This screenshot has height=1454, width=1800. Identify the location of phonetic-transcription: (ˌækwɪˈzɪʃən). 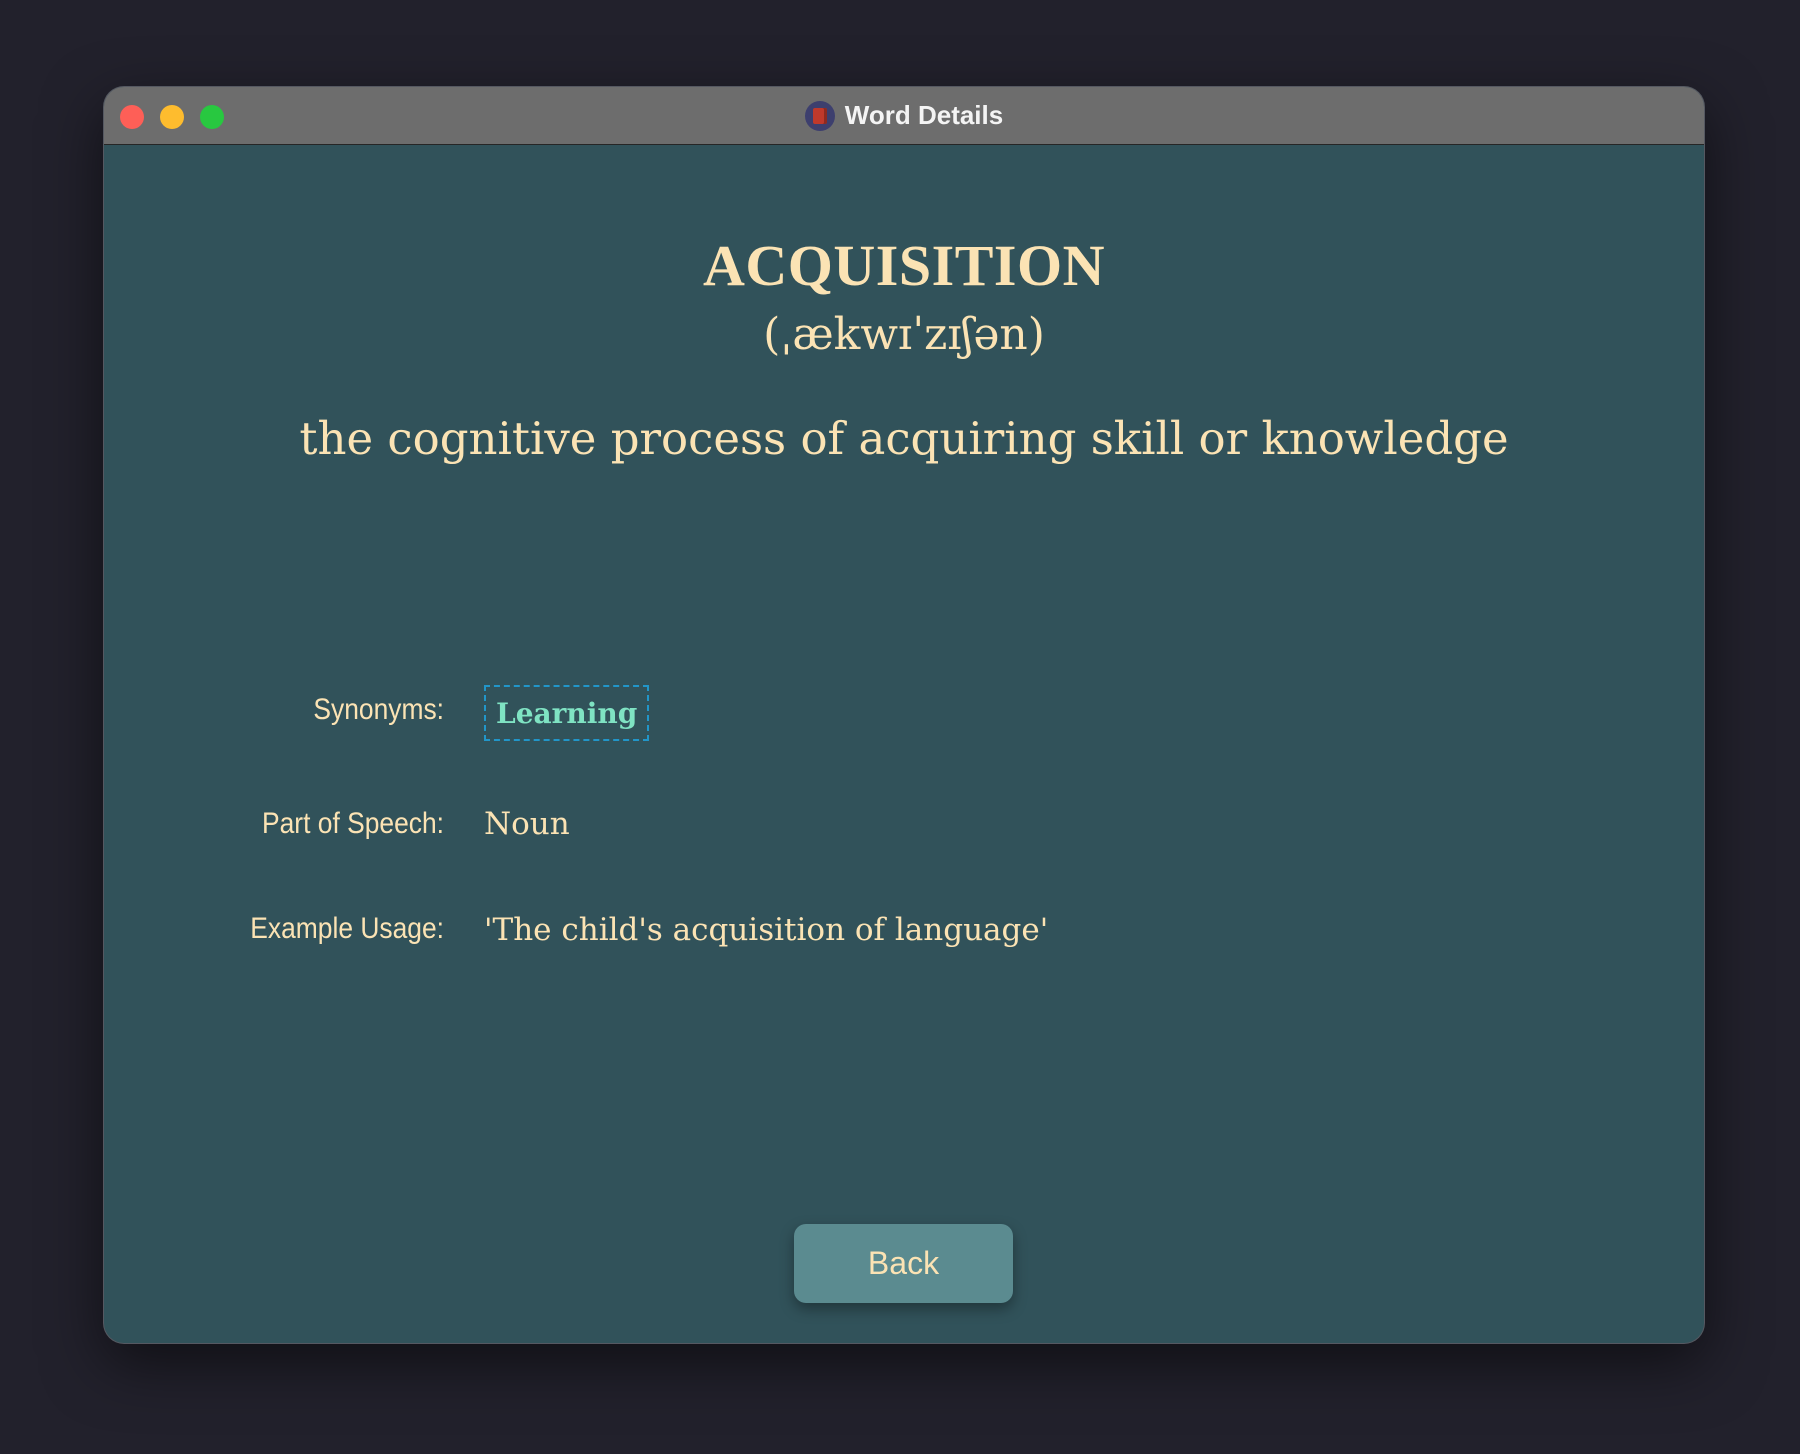
(904, 334).